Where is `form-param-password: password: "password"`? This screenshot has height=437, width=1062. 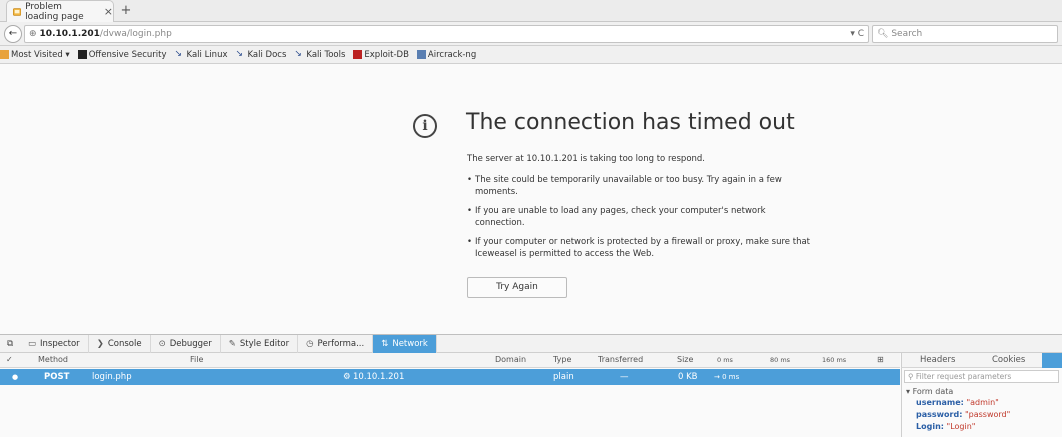 form-param-password: password: "password" is located at coordinates (963, 414).